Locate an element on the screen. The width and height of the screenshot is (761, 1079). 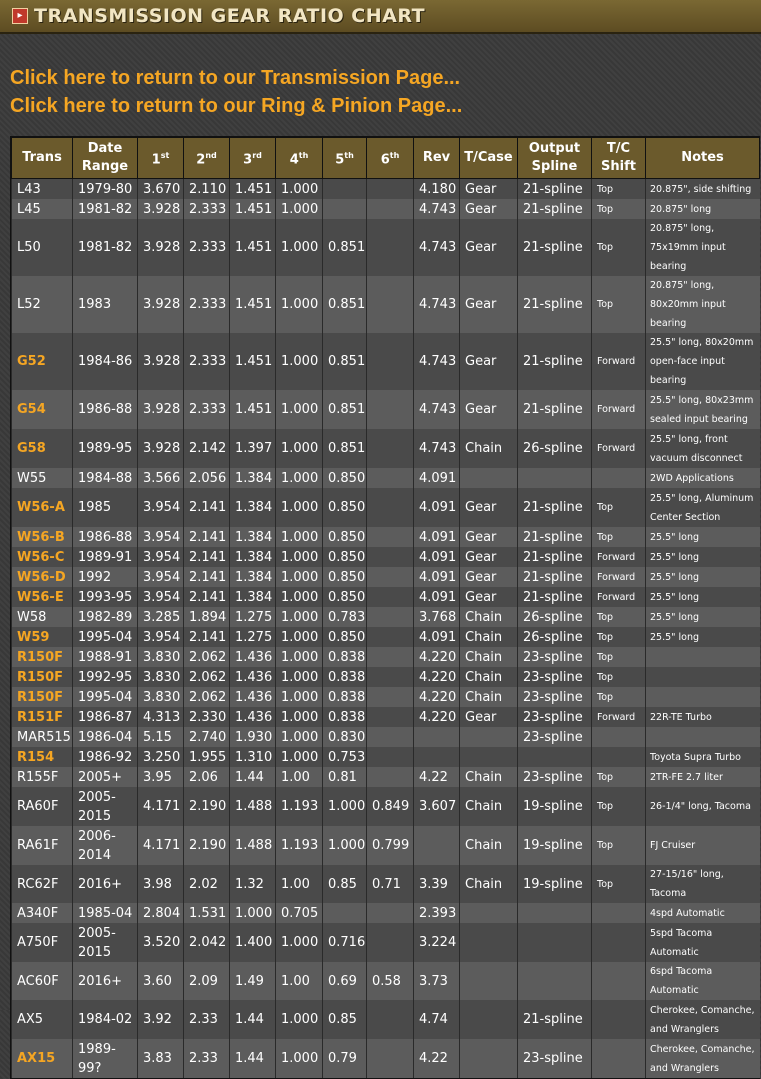
column-header: 3rd is located at coordinates (252, 158).